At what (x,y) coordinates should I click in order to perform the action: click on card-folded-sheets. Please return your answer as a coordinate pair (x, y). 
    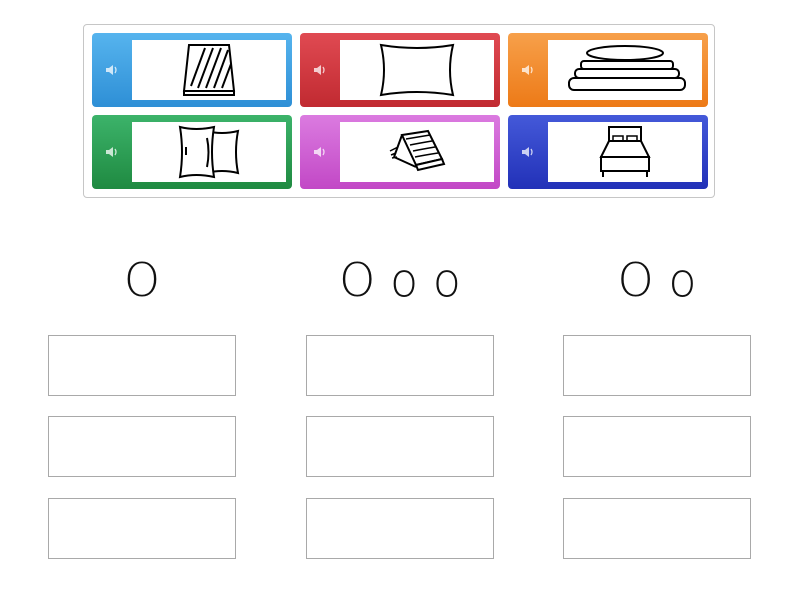
    Looking at the image, I should click on (608, 70).